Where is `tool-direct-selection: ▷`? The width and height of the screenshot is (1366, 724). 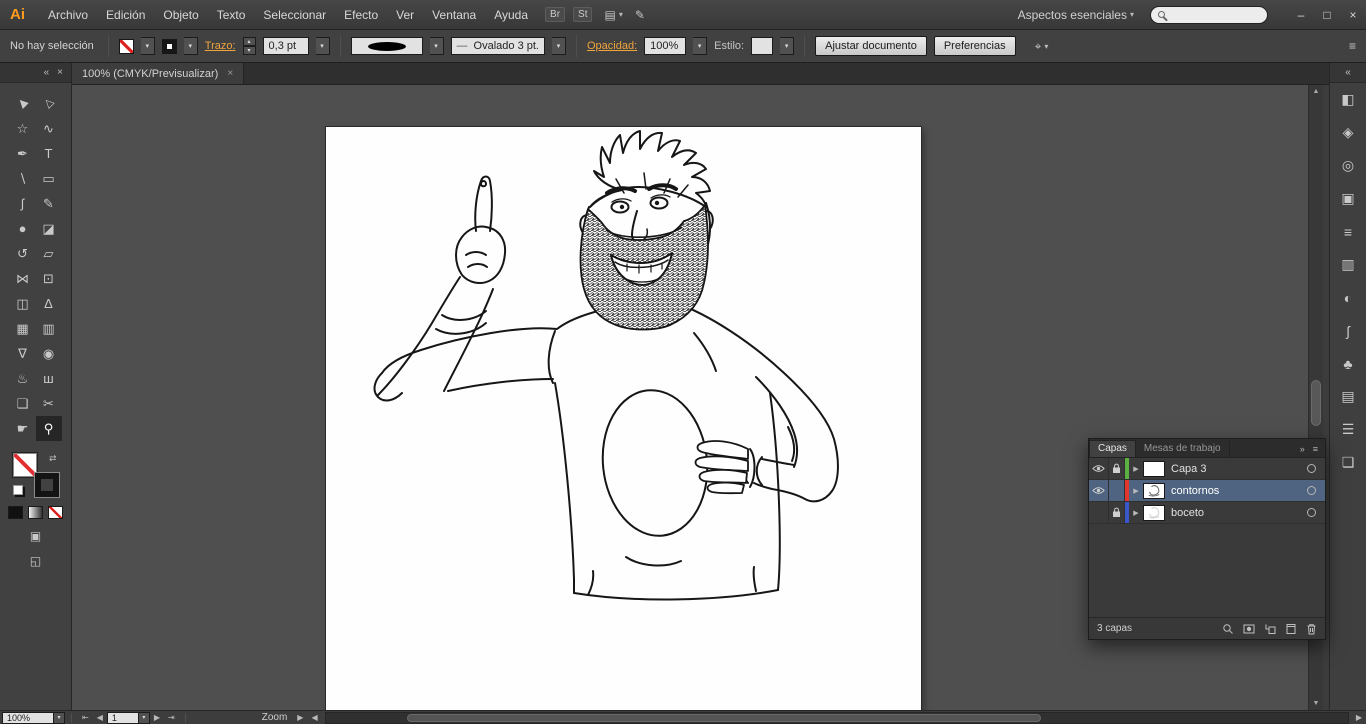 tool-direct-selection: ▷ is located at coordinates (49, 103).